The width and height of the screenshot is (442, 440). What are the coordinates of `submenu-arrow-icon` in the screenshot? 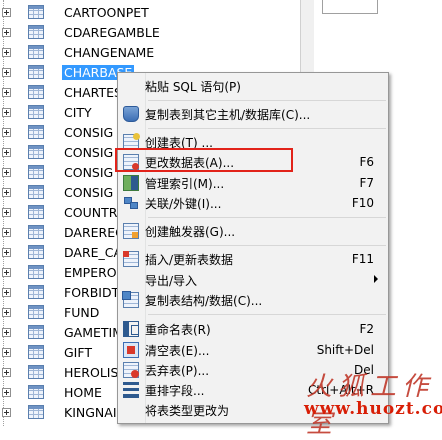 It's located at (376, 279).